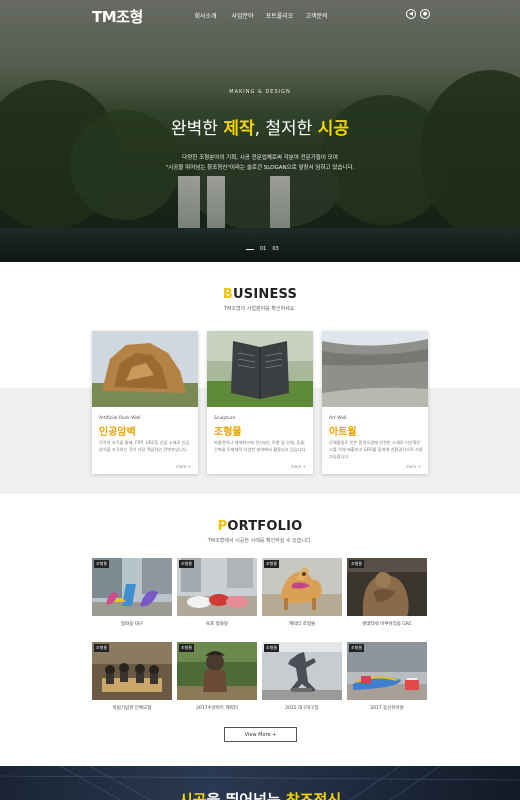 The image size is (520, 800). I want to click on portfolio-caption: 2017 동산유아원, so click(387, 708).